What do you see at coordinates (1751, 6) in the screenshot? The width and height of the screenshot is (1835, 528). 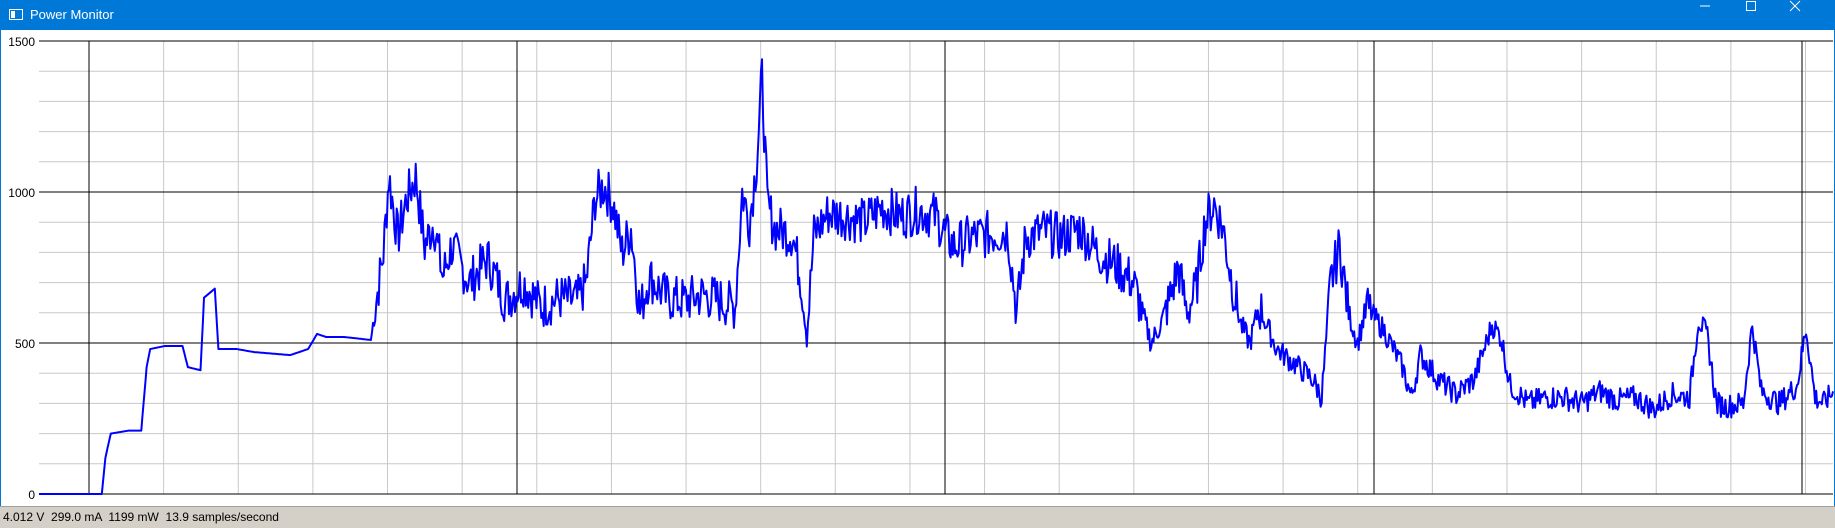 I see `maximize-icon` at bounding box center [1751, 6].